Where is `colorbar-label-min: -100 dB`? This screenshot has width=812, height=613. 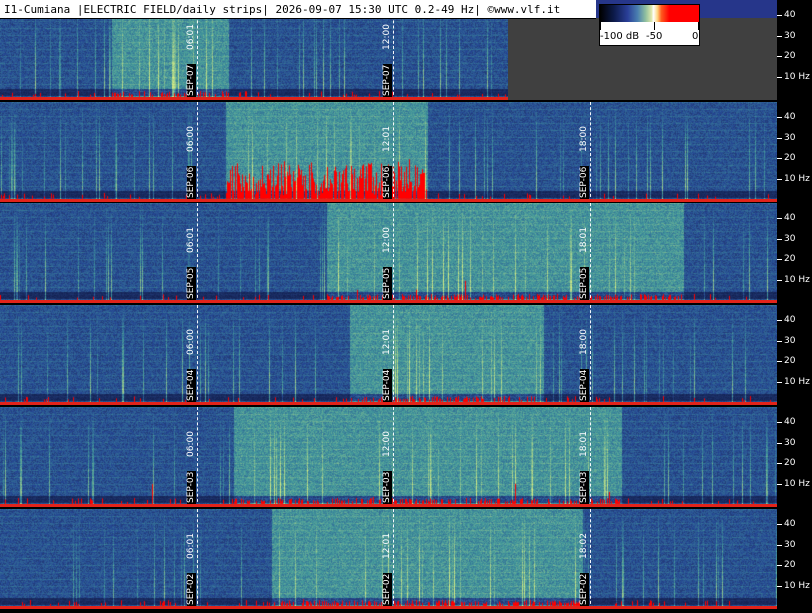 colorbar-label-min: -100 dB is located at coordinates (620, 36).